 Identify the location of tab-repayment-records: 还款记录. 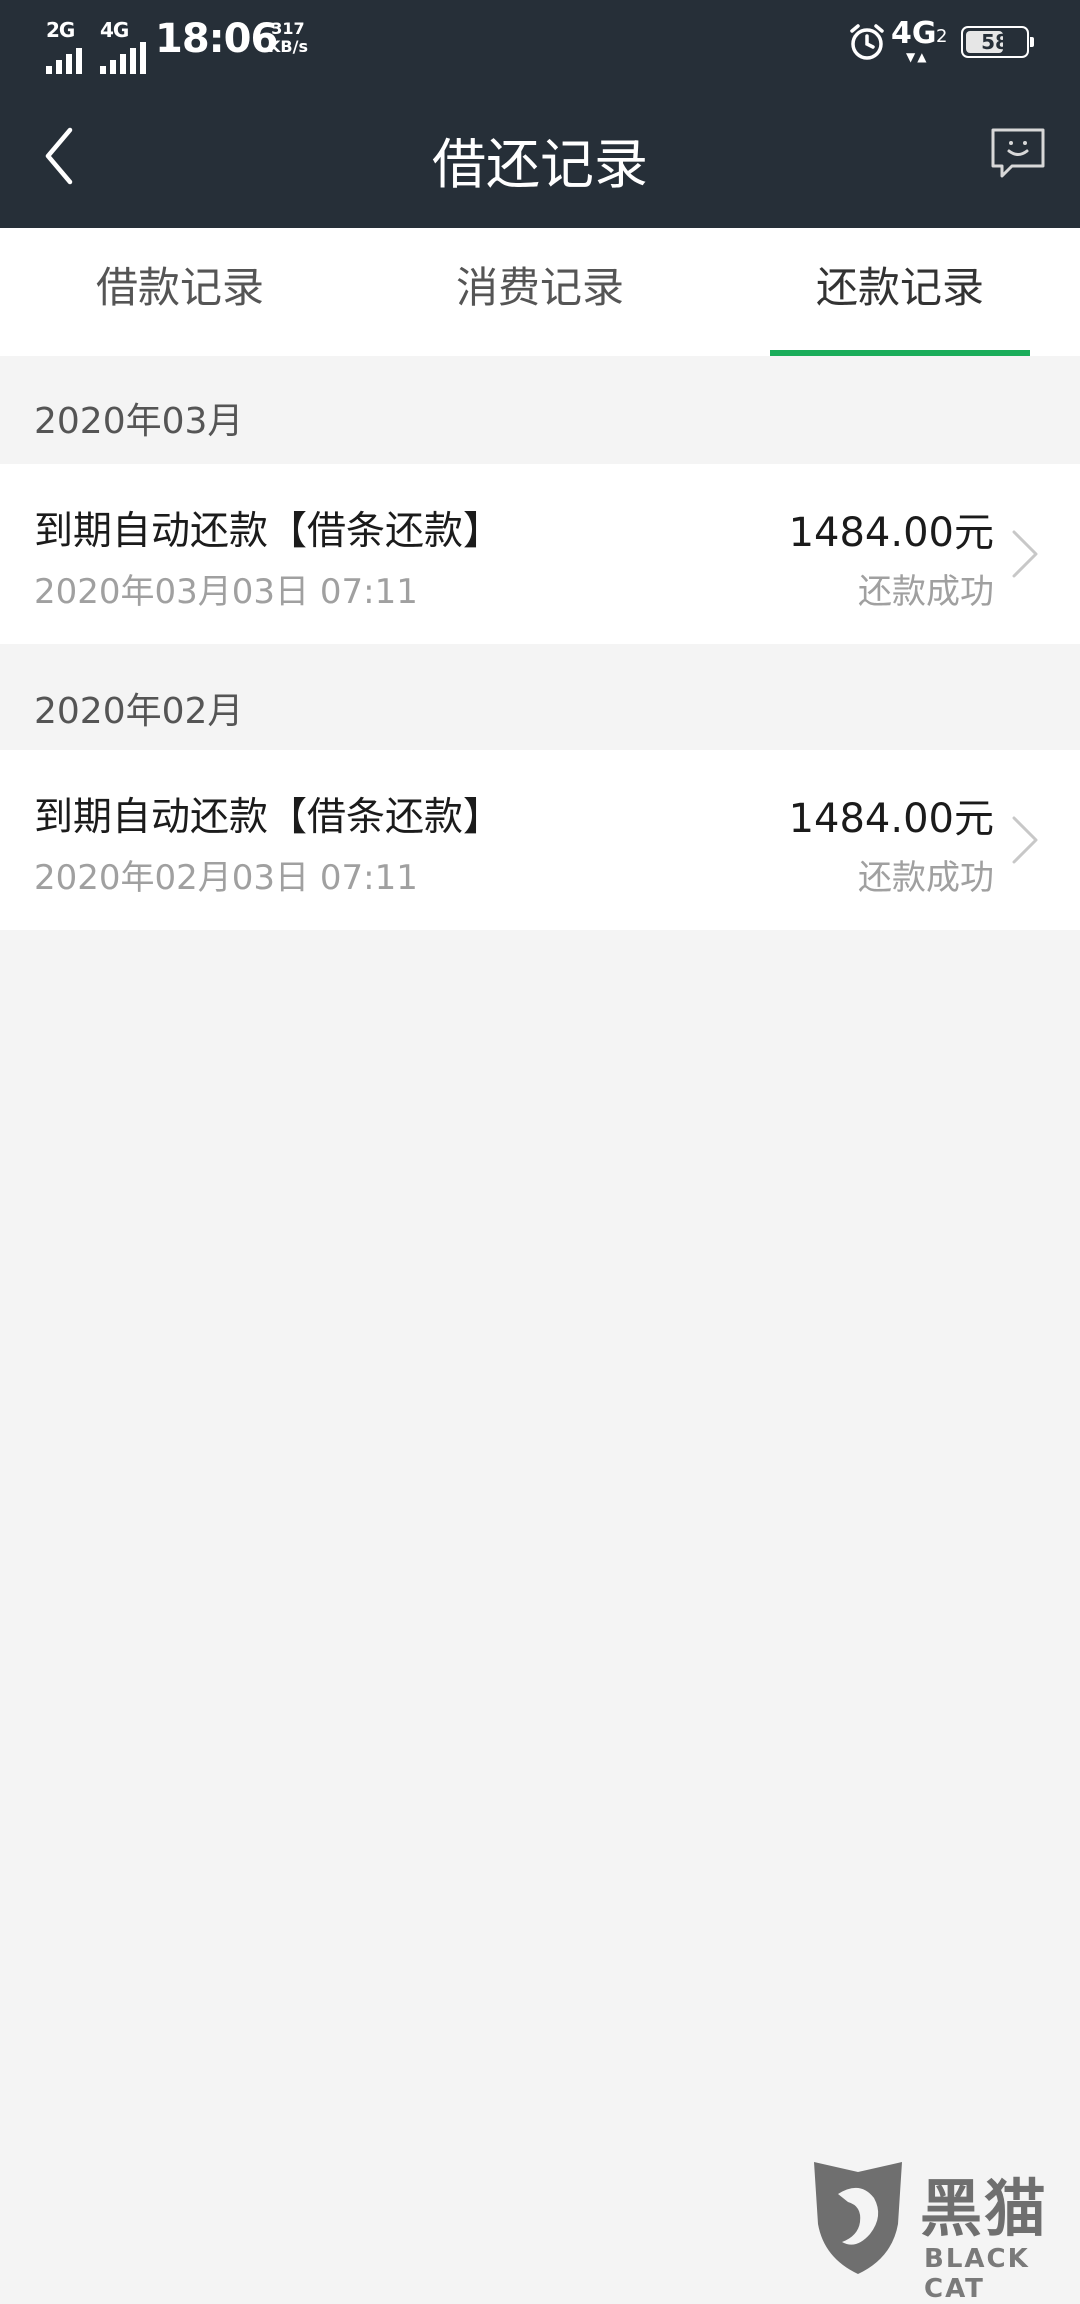
(900, 292).